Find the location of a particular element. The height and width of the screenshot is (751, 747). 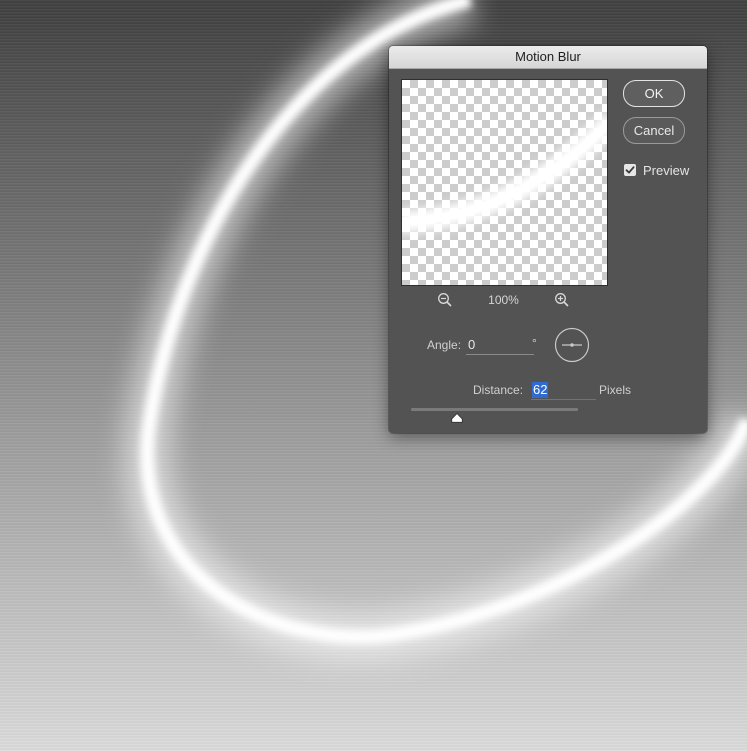

zoom-in-icon is located at coordinates (562, 300).